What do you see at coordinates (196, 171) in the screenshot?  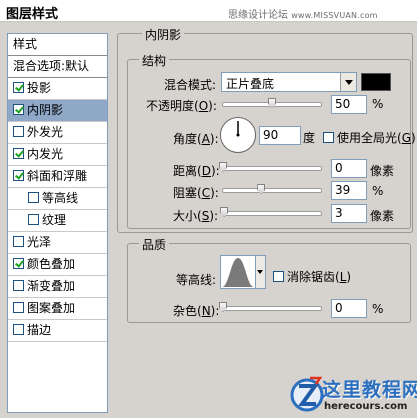 I see `distance-label: 距离(D):` at bounding box center [196, 171].